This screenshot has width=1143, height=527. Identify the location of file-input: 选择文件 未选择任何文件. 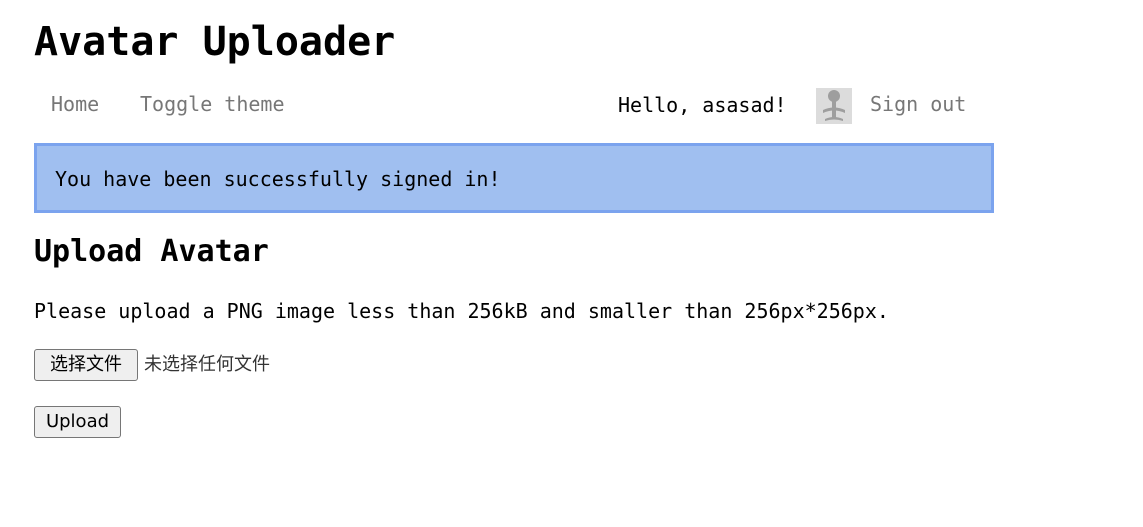
(152, 365).